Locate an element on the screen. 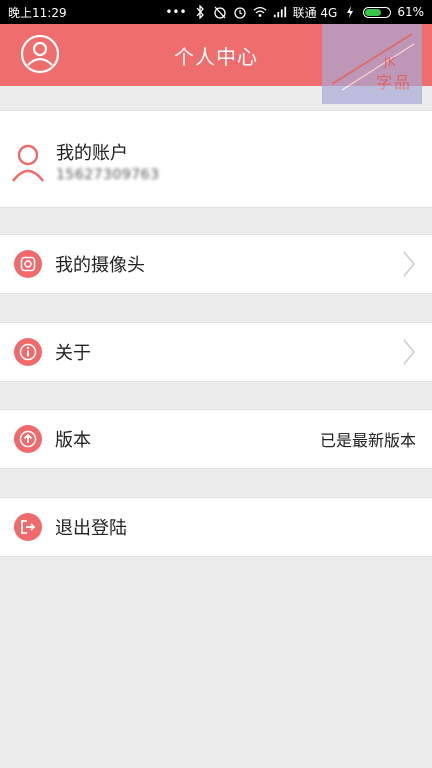  status-bar-left: 晚上11:29 is located at coordinates (37, 12).